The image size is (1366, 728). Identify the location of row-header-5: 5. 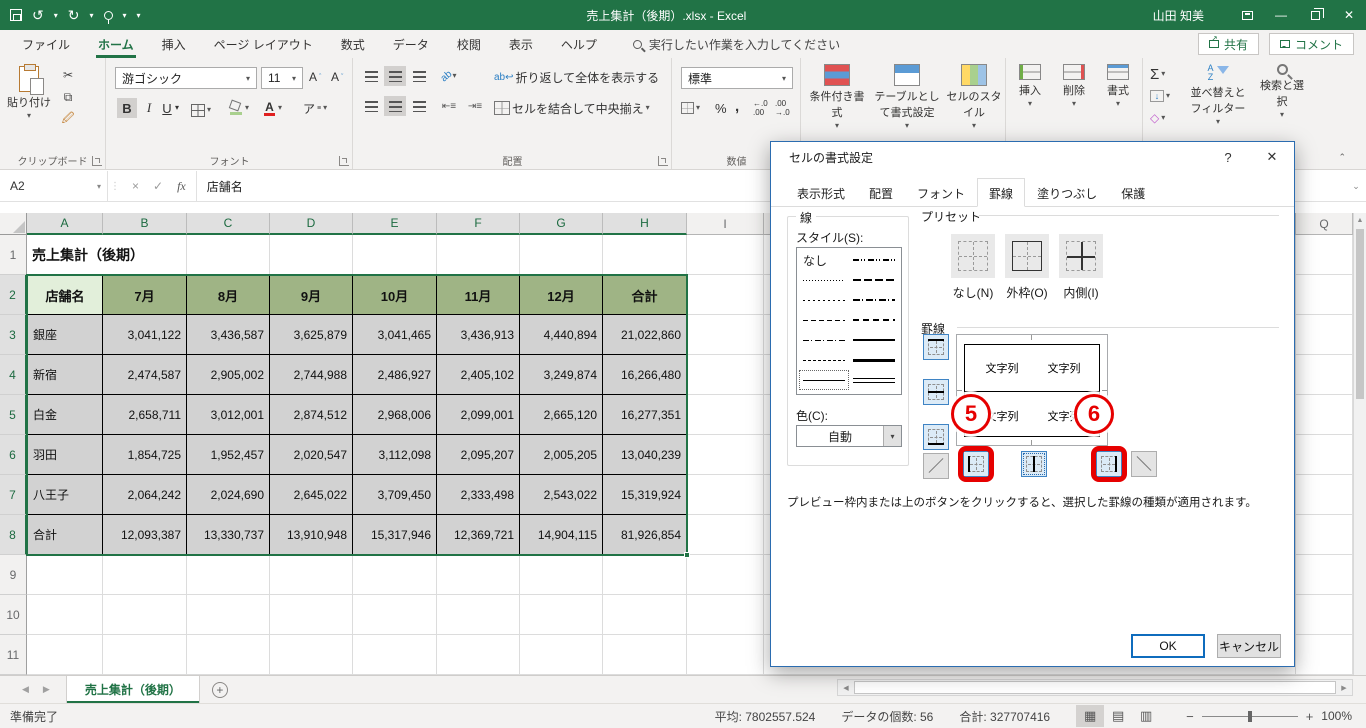
(13, 415).